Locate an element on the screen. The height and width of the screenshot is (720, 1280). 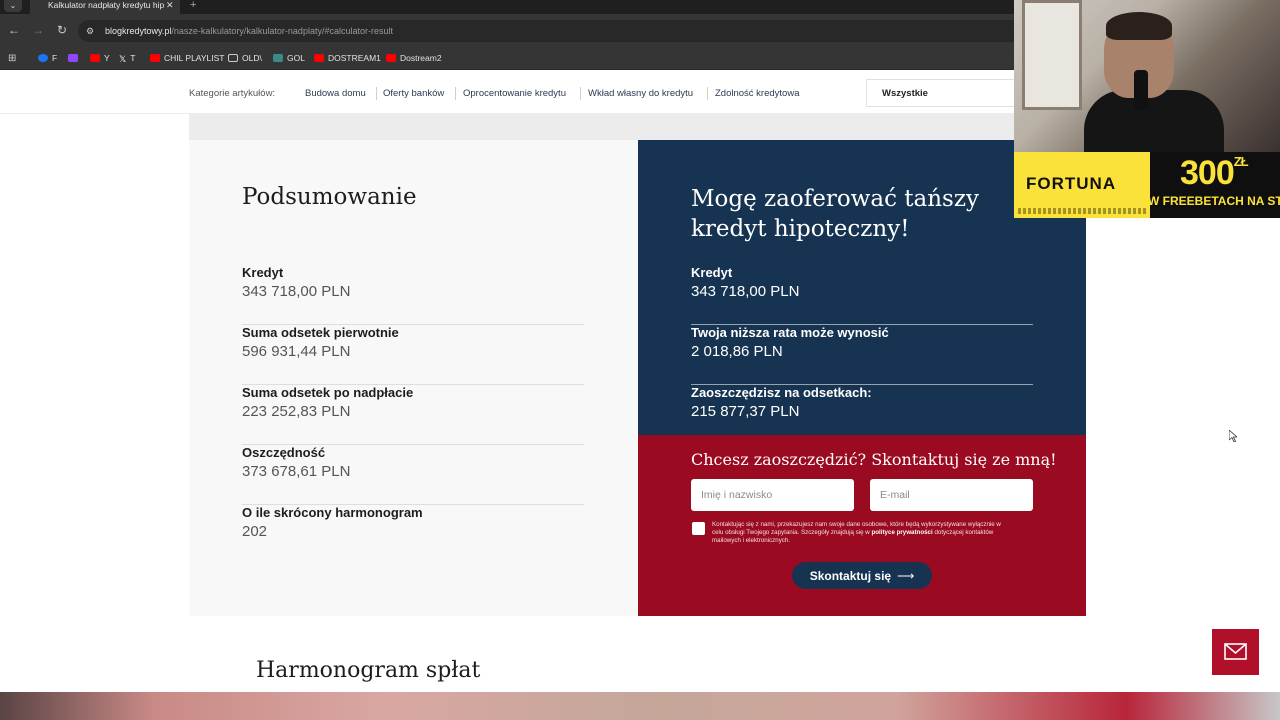
bookmark-x: 𝕏T is located at coordinates (127, 58).